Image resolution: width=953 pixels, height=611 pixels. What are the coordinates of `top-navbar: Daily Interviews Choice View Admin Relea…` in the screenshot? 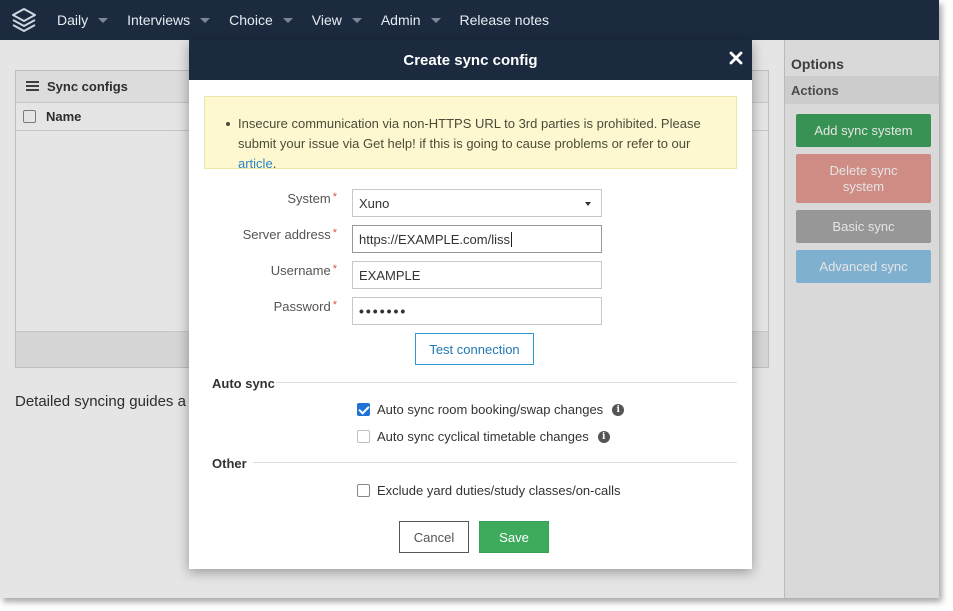 It's located at (469, 20).